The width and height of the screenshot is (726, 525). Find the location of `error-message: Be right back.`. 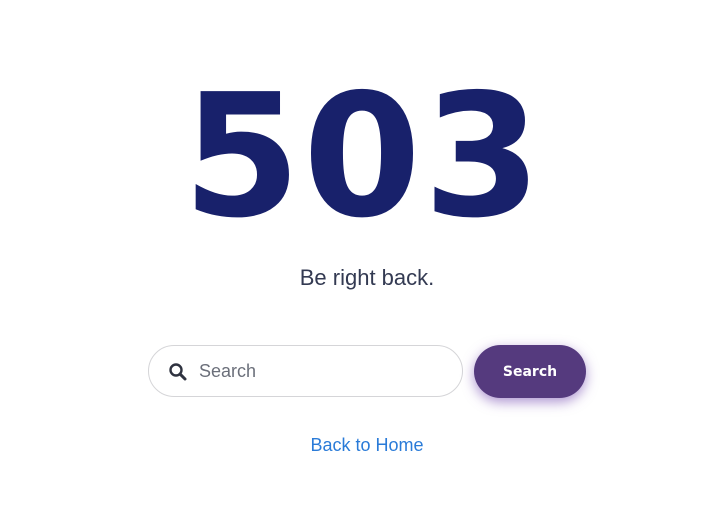

error-message: Be right back. is located at coordinates (367, 277).